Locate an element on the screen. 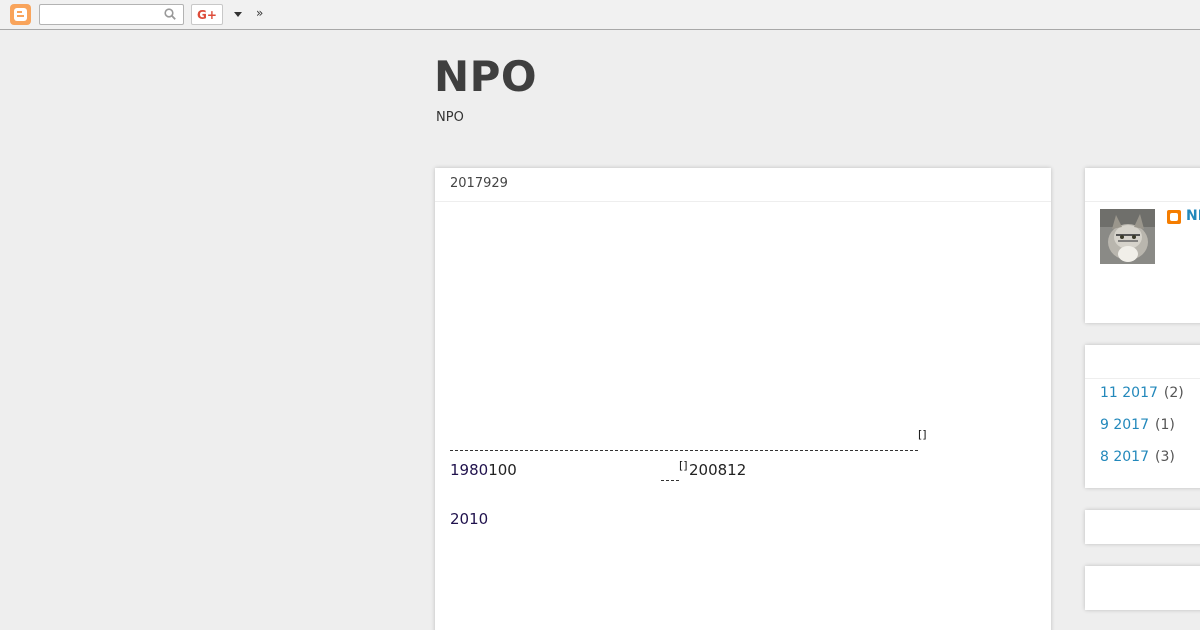 This screenshot has width=1200, height=630. post-link-2010: 2010 is located at coordinates (469, 519).